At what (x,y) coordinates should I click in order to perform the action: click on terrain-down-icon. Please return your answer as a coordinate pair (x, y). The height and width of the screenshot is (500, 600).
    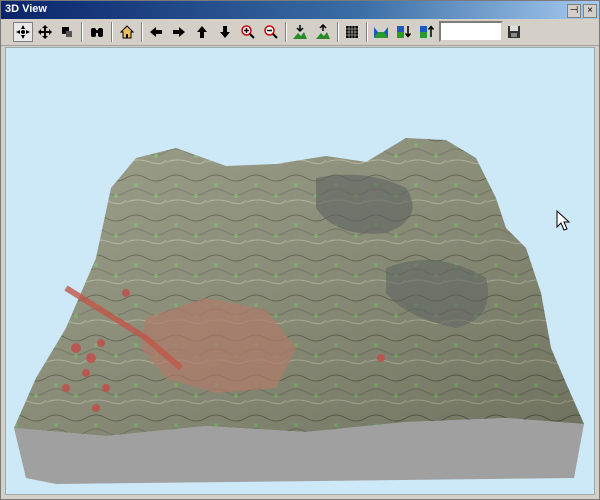
    Looking at the image, I should click on (300, 32).